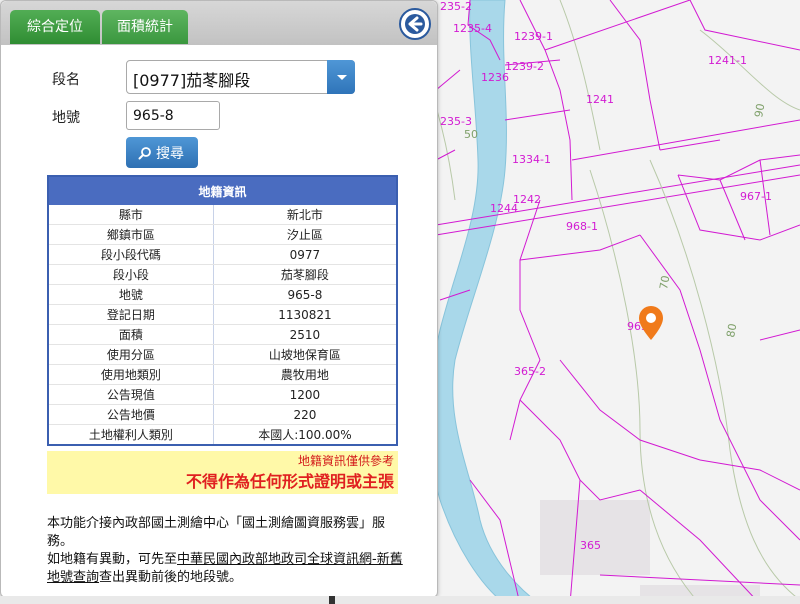  I want to click on search-button-label: 搜尋, so click(170, 154).